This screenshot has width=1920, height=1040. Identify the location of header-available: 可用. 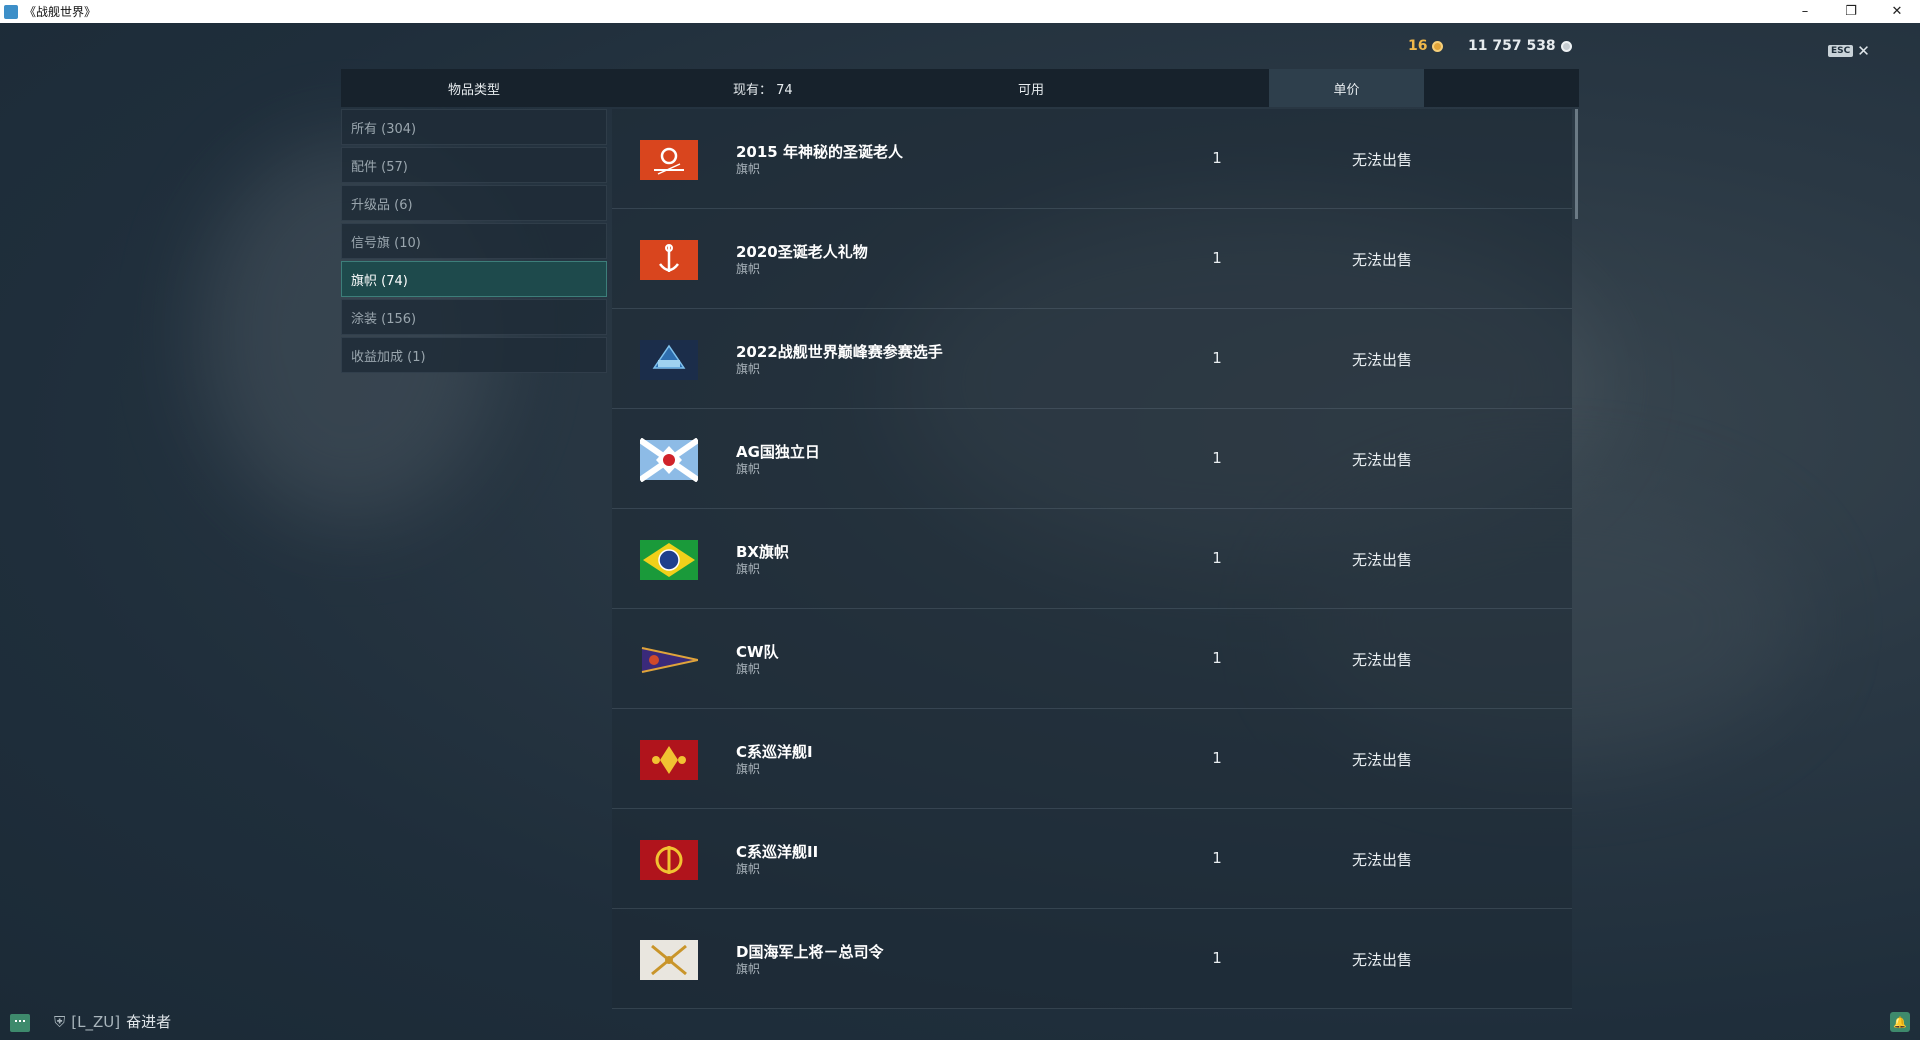
(1031, 88).